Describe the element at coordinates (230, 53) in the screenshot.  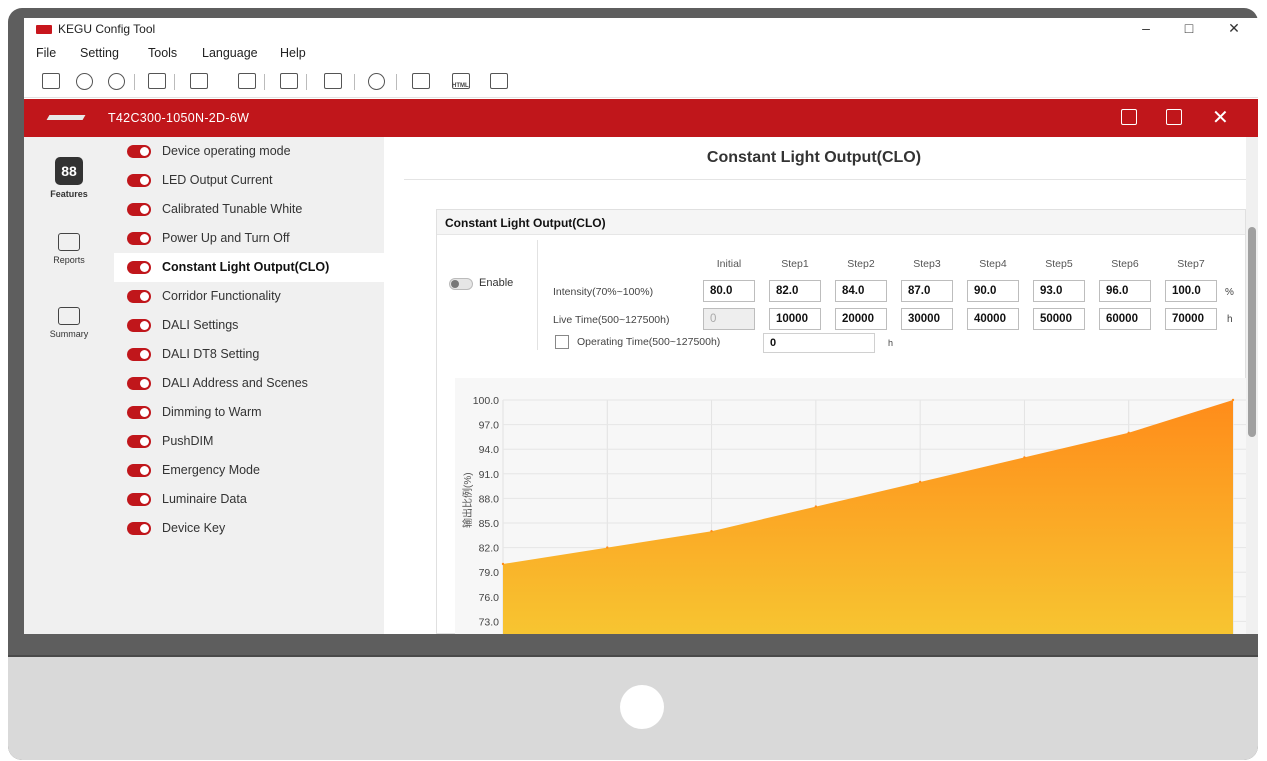
I see `menu-language: Language` at that location.